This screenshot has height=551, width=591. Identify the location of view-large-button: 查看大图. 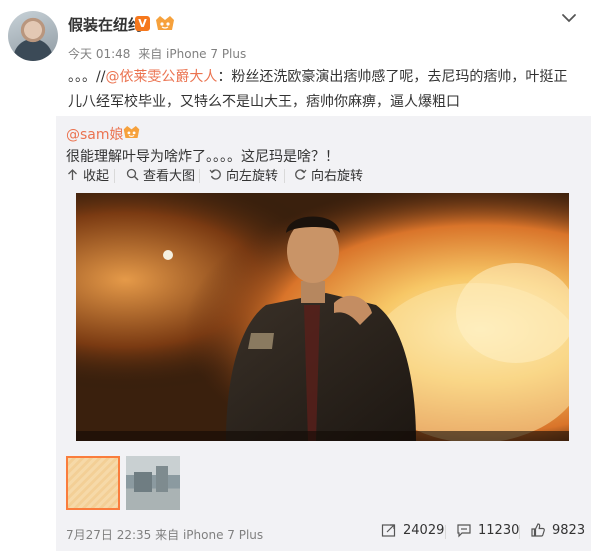
(160, 174).